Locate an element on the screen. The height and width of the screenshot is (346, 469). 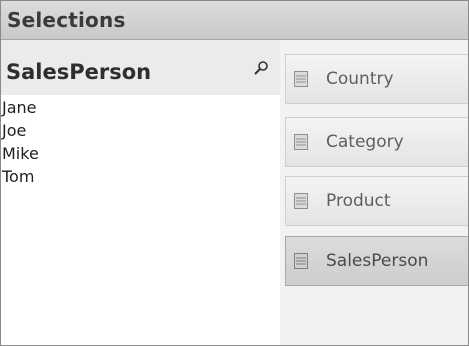
field-button-product: Product is located at coordinates (376, 201).